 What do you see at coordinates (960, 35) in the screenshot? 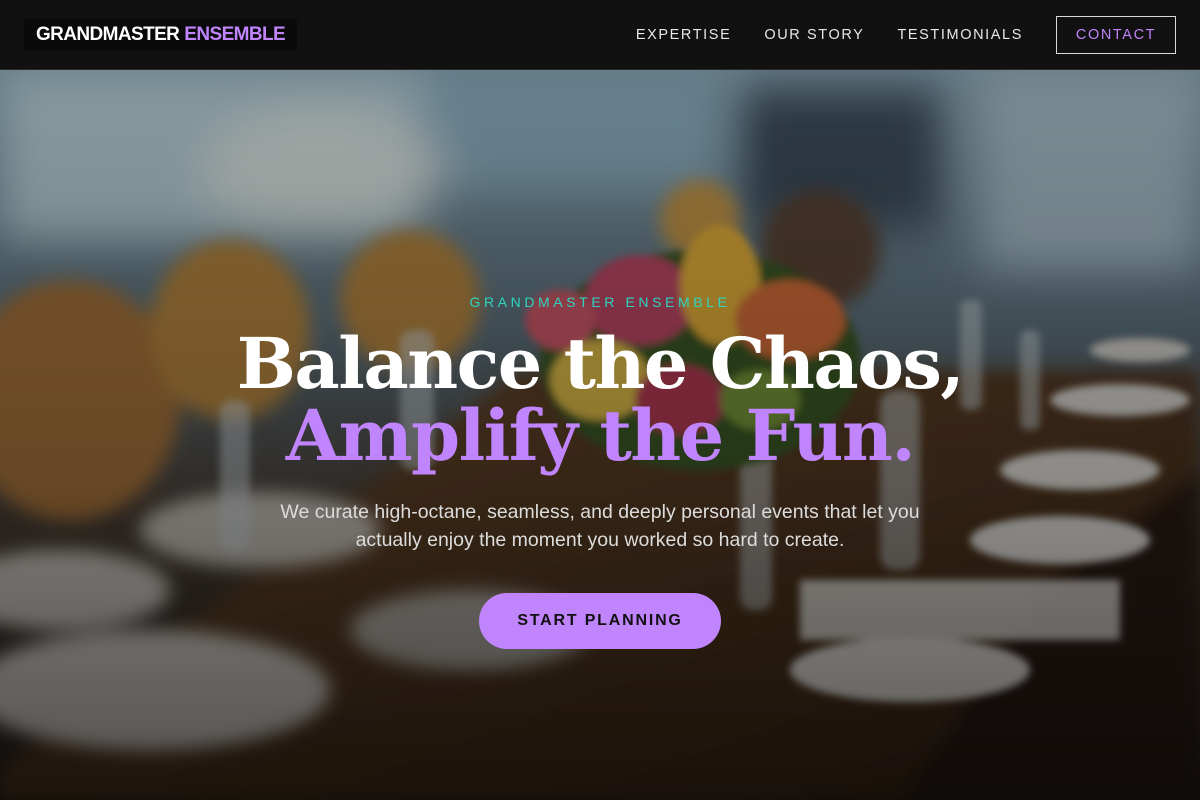
I see `nav-link-testimonials: TESTIMONIALS` at bounding box center [960, 35].